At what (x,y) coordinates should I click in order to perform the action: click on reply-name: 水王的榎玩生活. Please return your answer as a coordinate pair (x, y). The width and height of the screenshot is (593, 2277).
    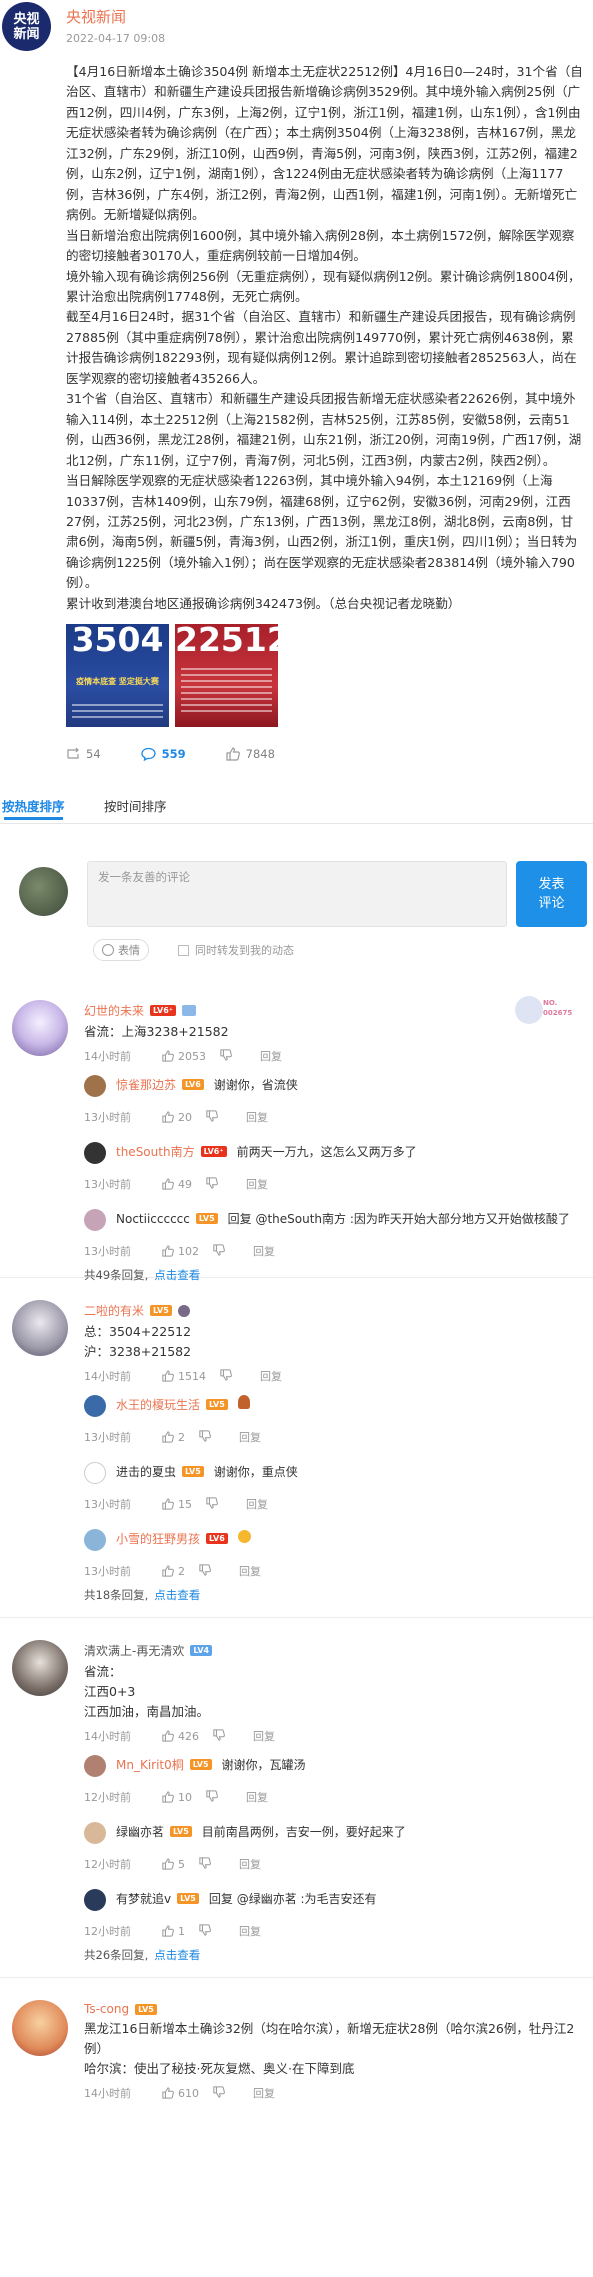
    Looking at the image, I should click on (158, 1405).